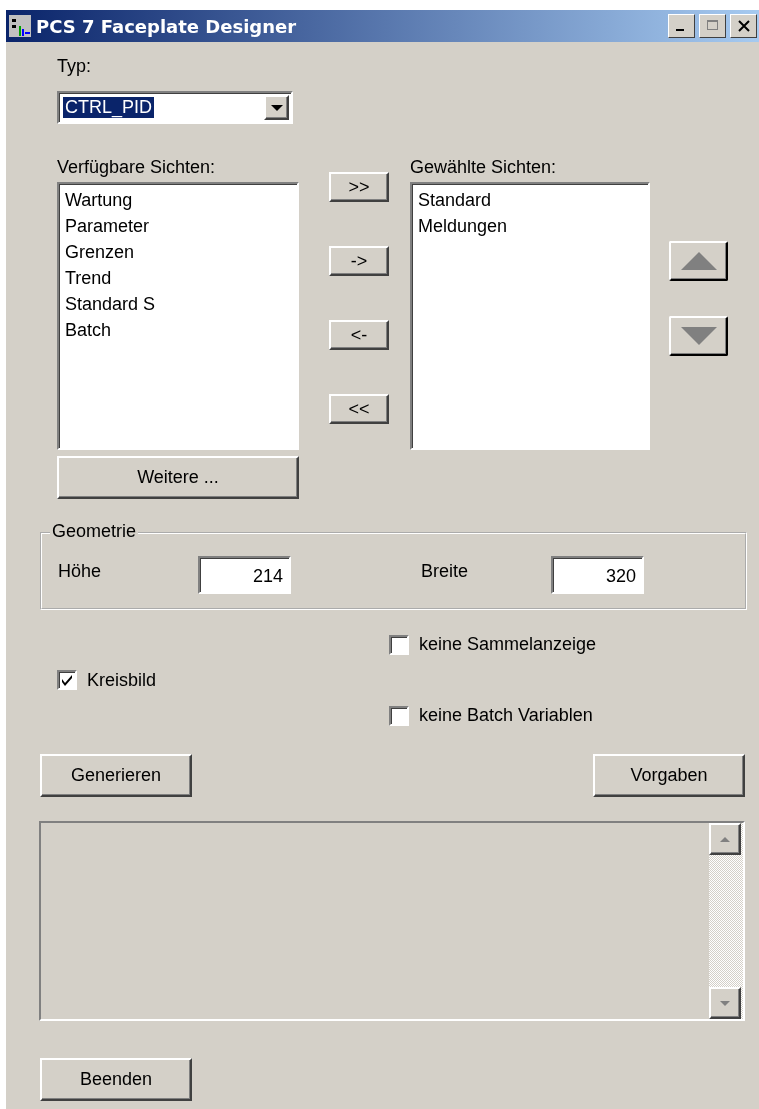 The width and height of the screenshot is (759, 1109). What do you see at coordinates (178, 330) in the screenshot?
I see `list-item: Batch` at bounding box center [178, 330].